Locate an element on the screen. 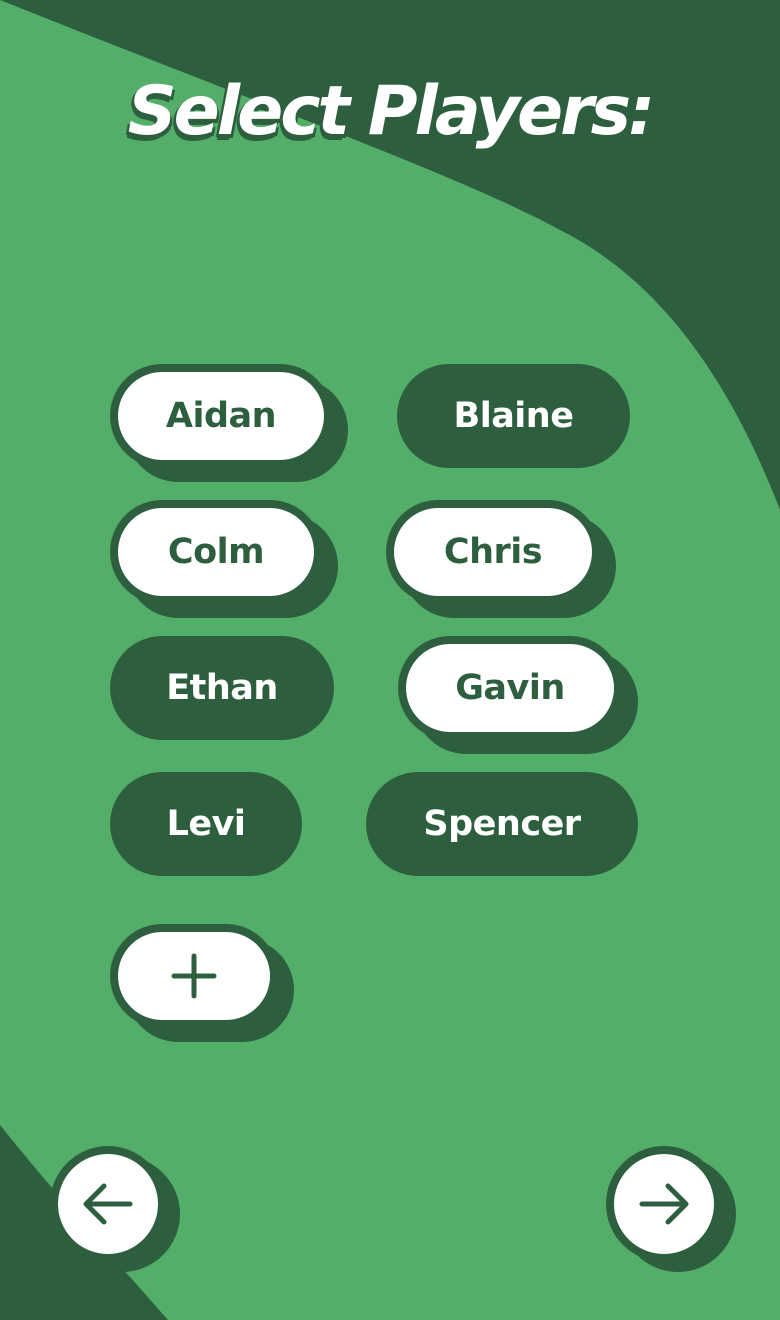  player-name: Chris is located at coordinates (493, 552).